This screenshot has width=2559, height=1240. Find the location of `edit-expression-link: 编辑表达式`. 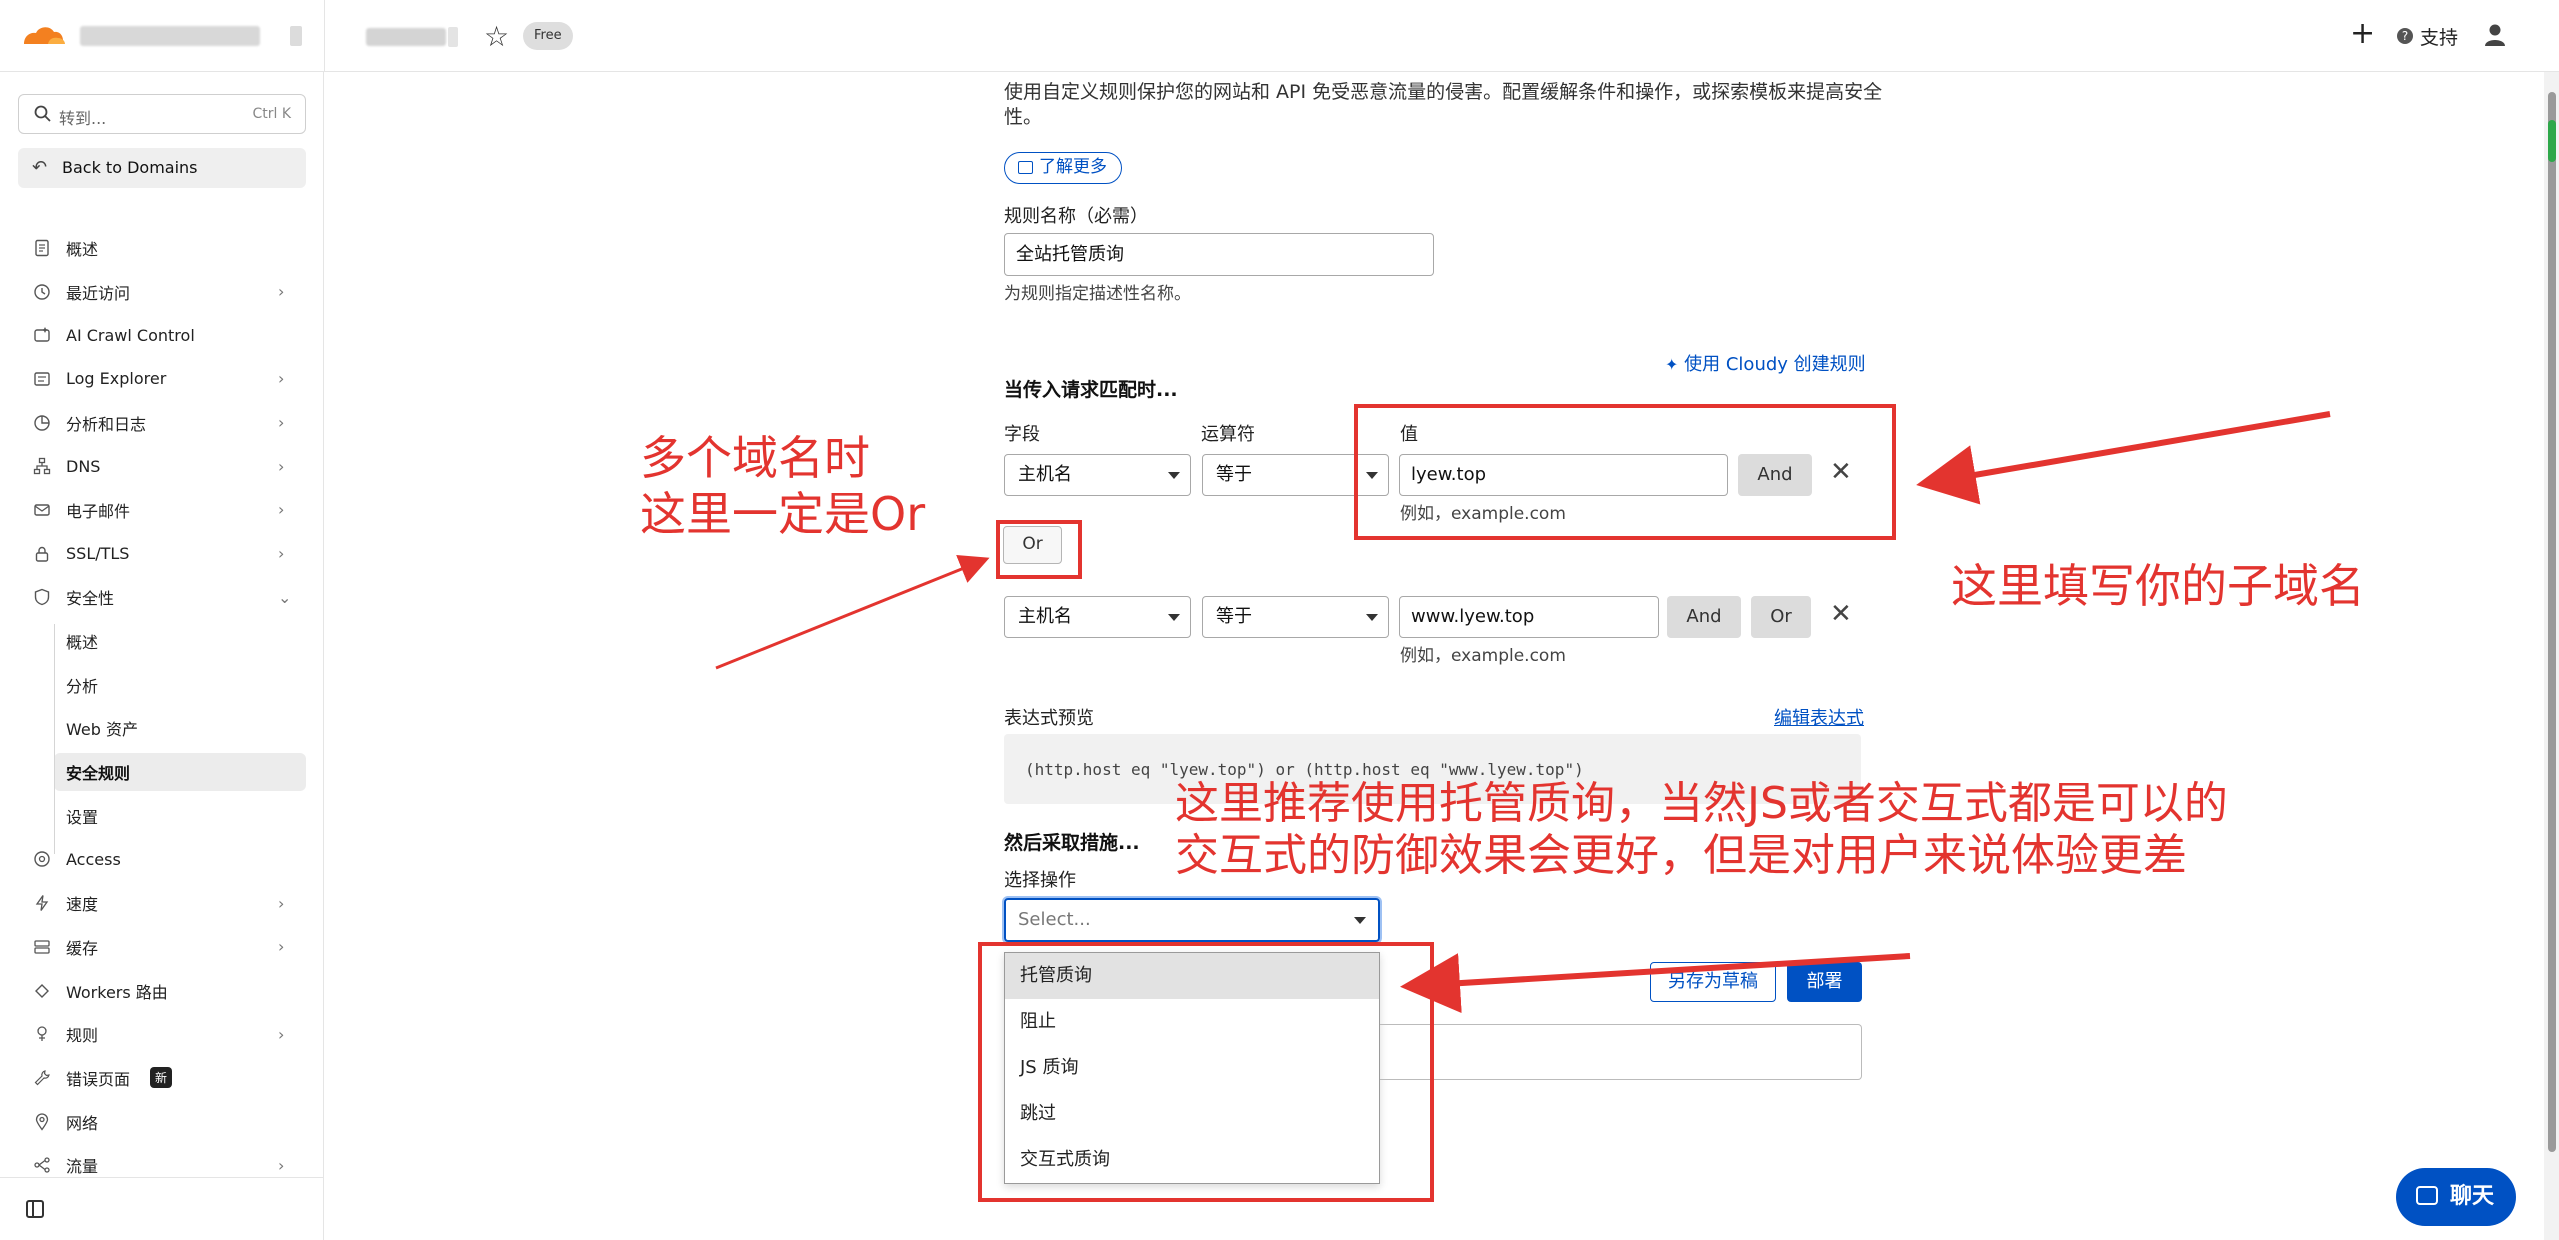

edit-expression-link: 编辑表达式 is located at coordinates (1819, 717).